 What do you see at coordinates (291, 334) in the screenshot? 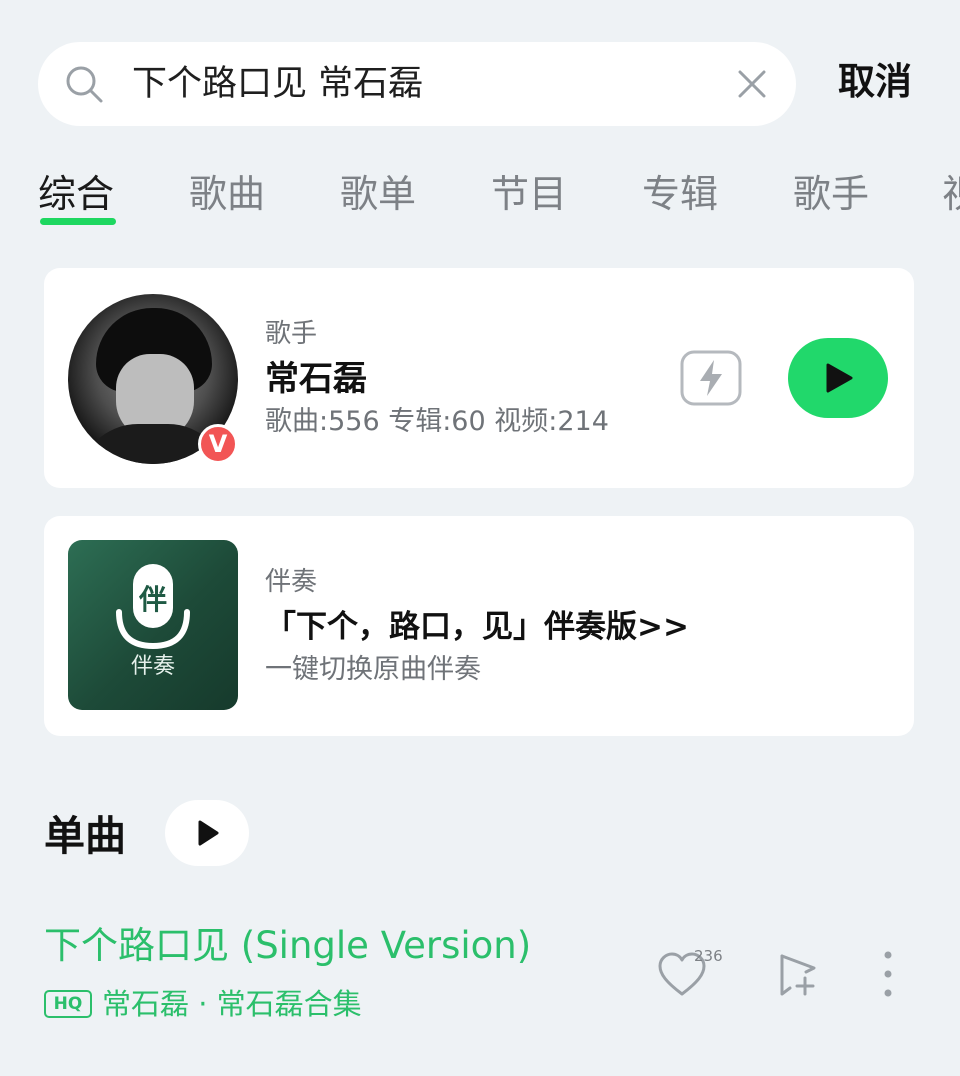
I see `card-kind-label: 歌手` at bounding box center [291, 334].